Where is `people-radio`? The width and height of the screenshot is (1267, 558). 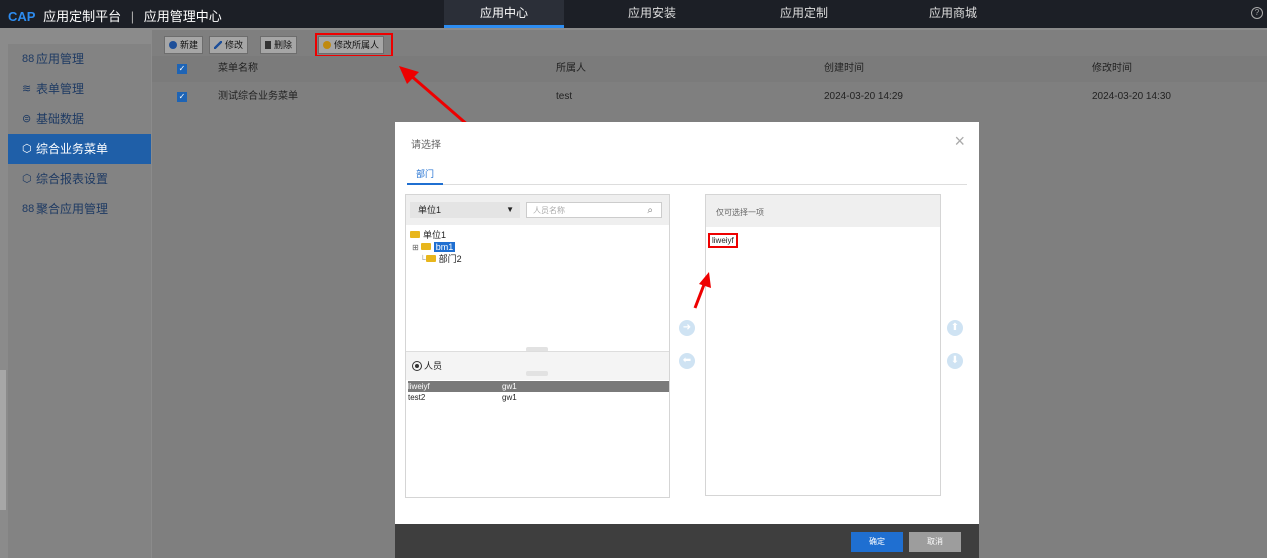
people-radio is located at coordinates (417, 366).